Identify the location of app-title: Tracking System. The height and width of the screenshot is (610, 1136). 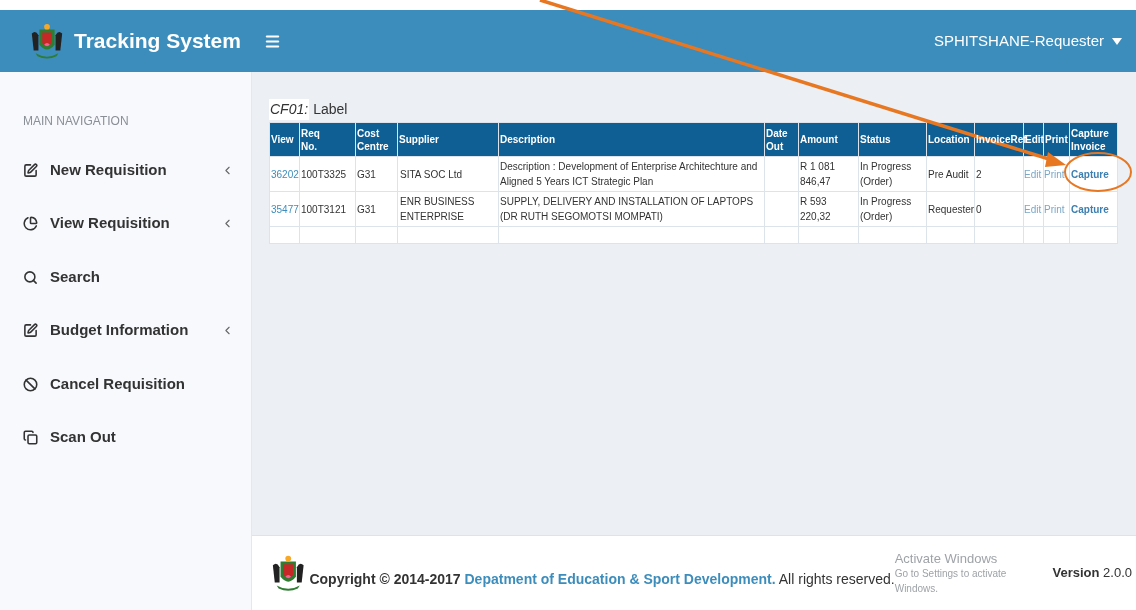
(157, 41).